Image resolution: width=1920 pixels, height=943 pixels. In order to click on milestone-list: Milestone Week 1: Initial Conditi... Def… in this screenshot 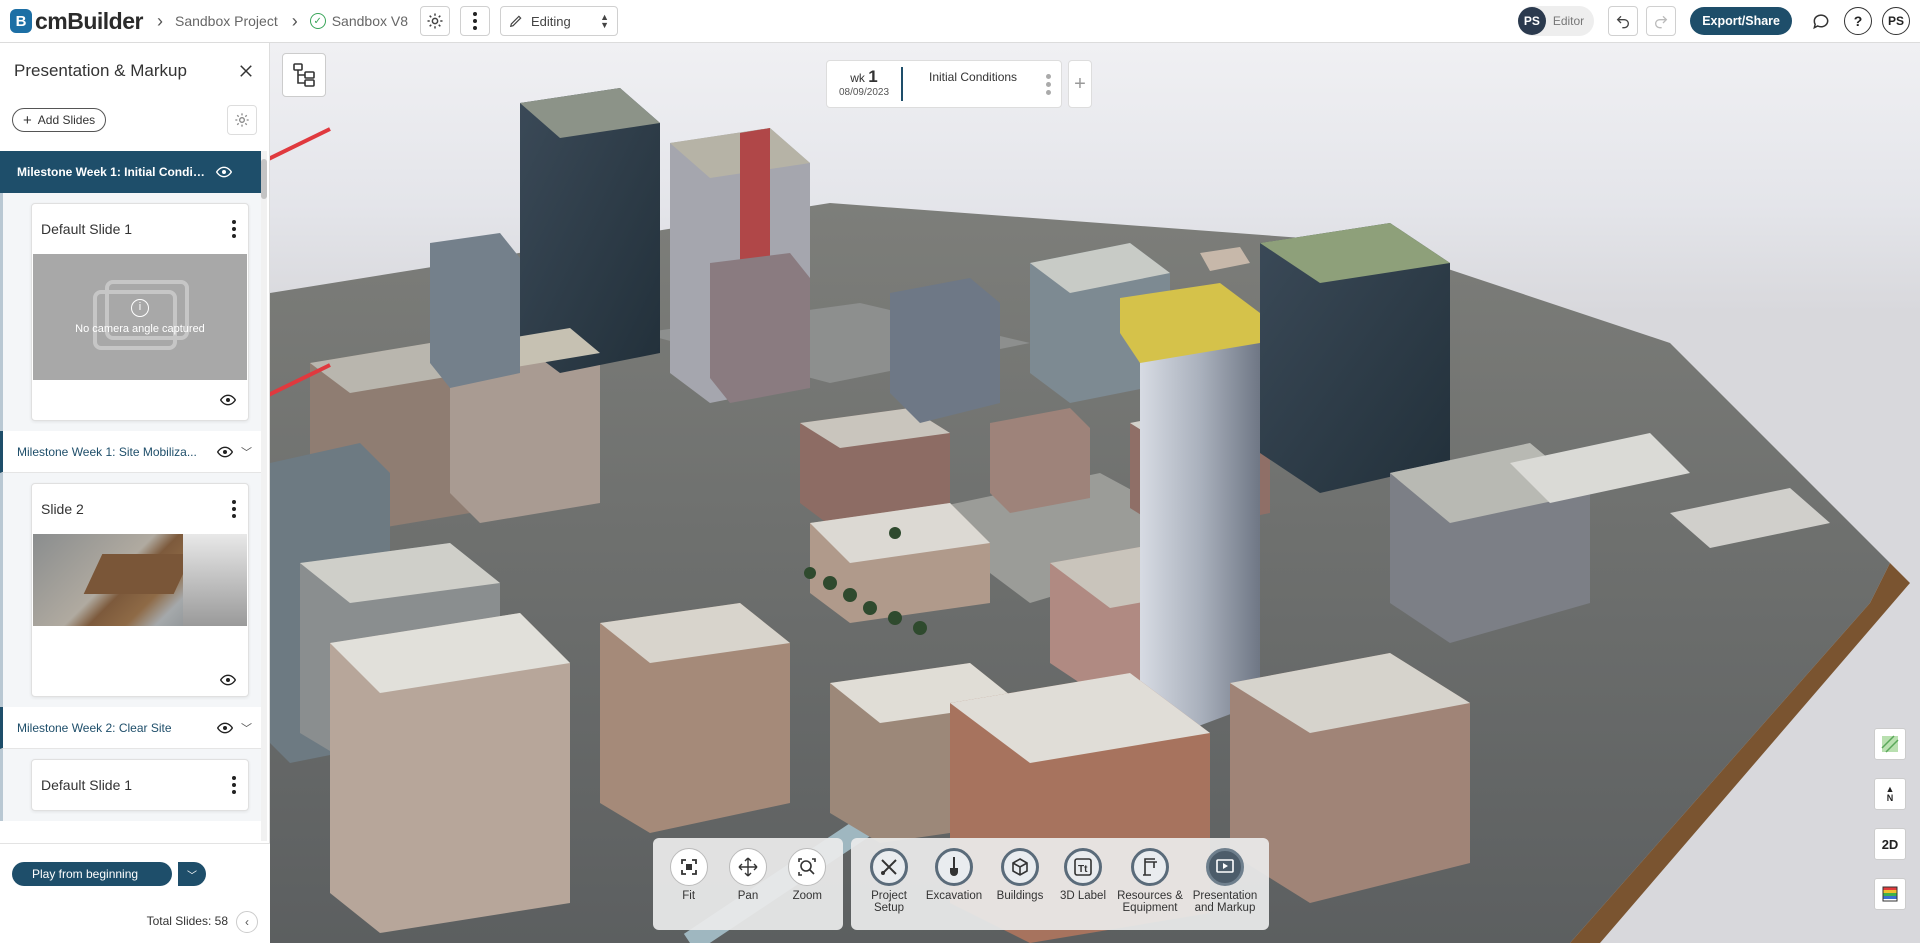, I will do `click(131, 497)`.